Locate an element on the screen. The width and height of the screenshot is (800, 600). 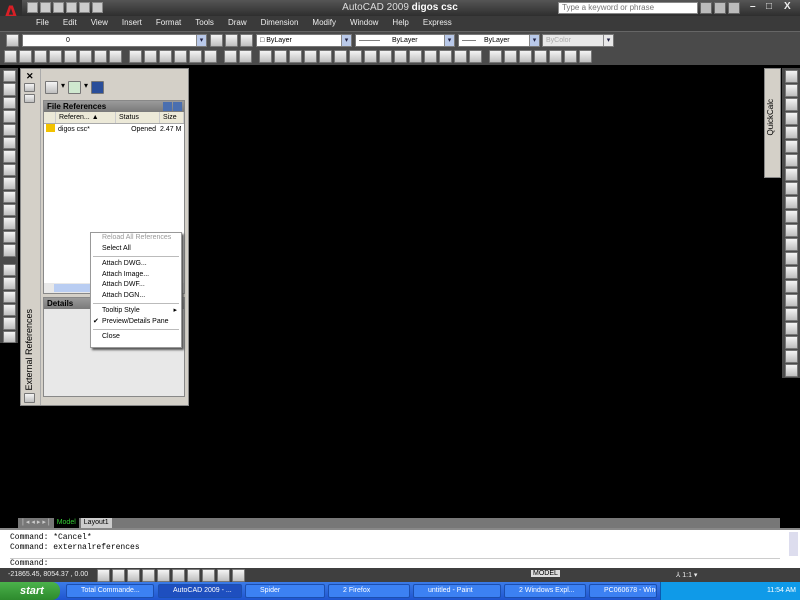
color-dropdown: □ ByLayer ▾ is located at coordinates (304, 40).